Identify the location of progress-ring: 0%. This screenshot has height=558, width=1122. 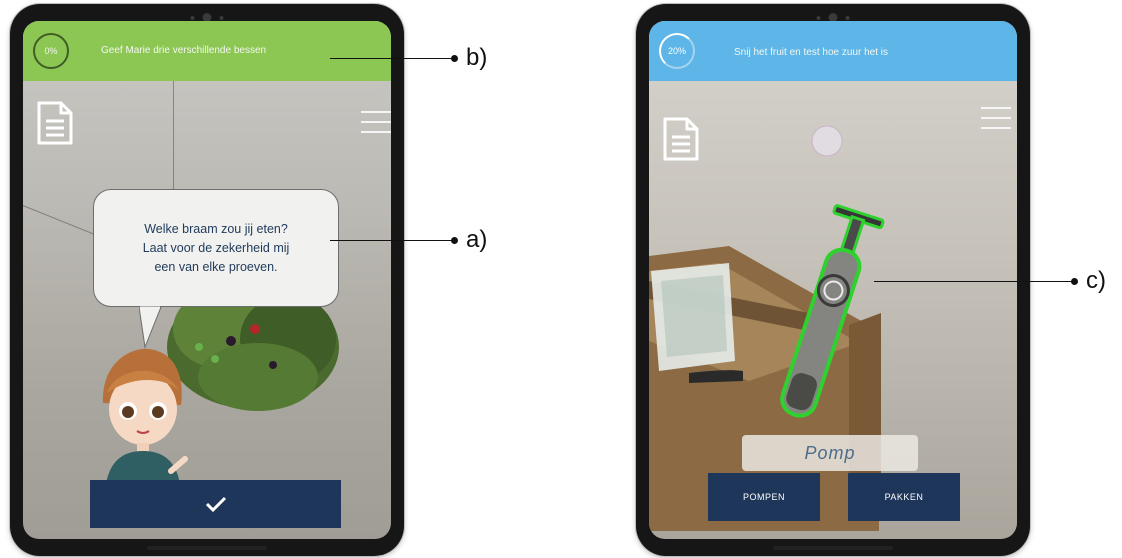
(51, 51).